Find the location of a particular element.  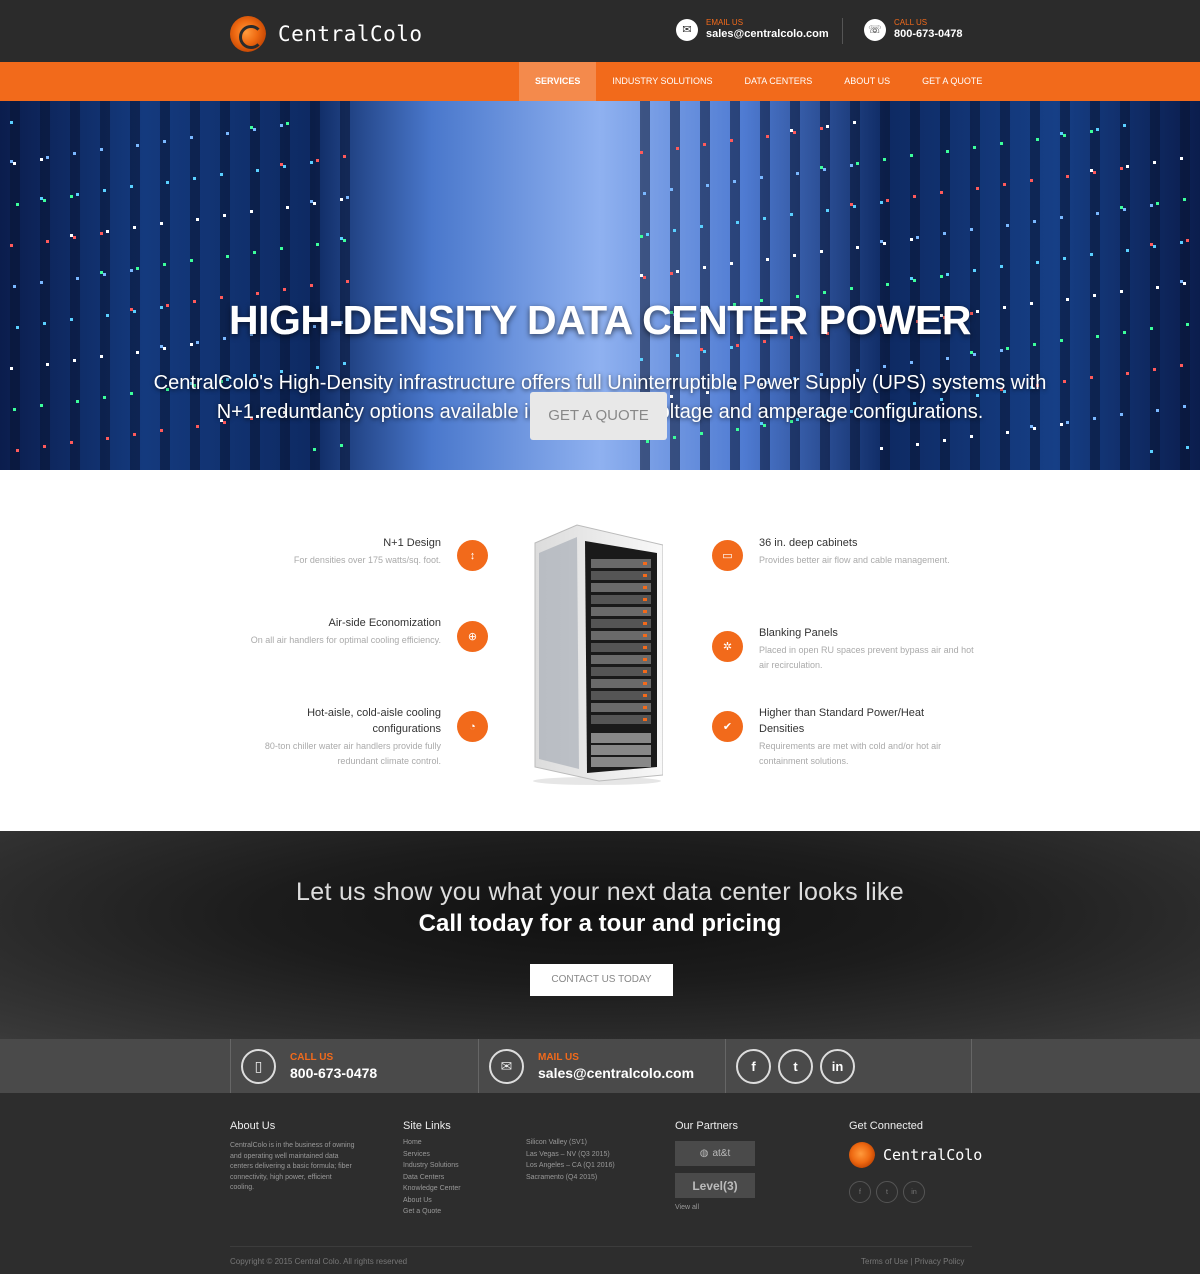

header-phone: ☏ CALL US 800-673-0478 is located at coordinates (913, 29).